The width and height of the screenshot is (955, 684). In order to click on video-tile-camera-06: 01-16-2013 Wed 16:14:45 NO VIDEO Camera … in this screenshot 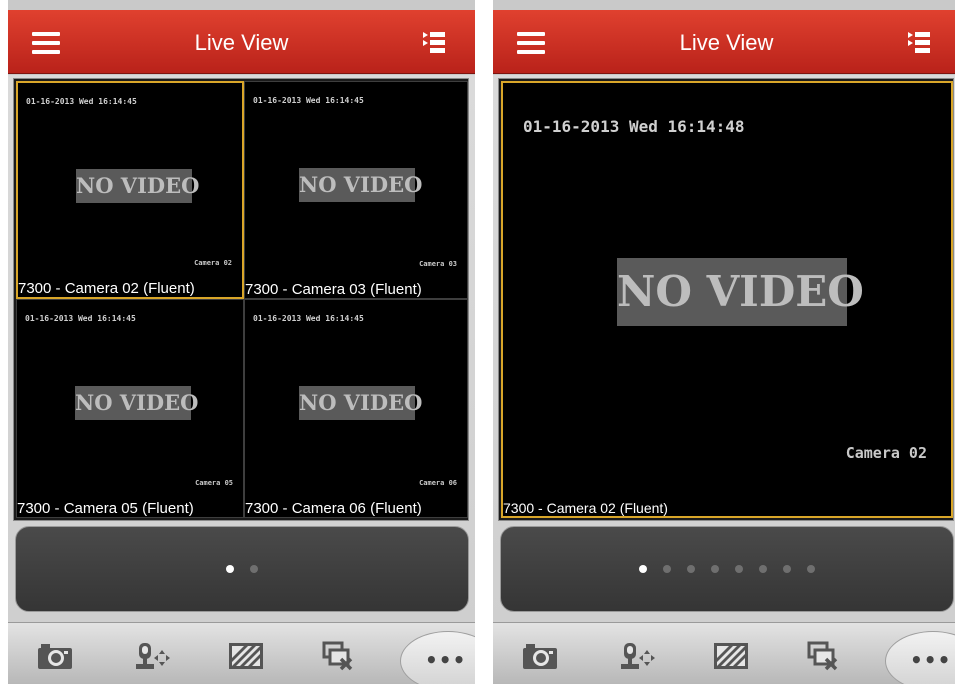, I will do `click(356, 408)`.